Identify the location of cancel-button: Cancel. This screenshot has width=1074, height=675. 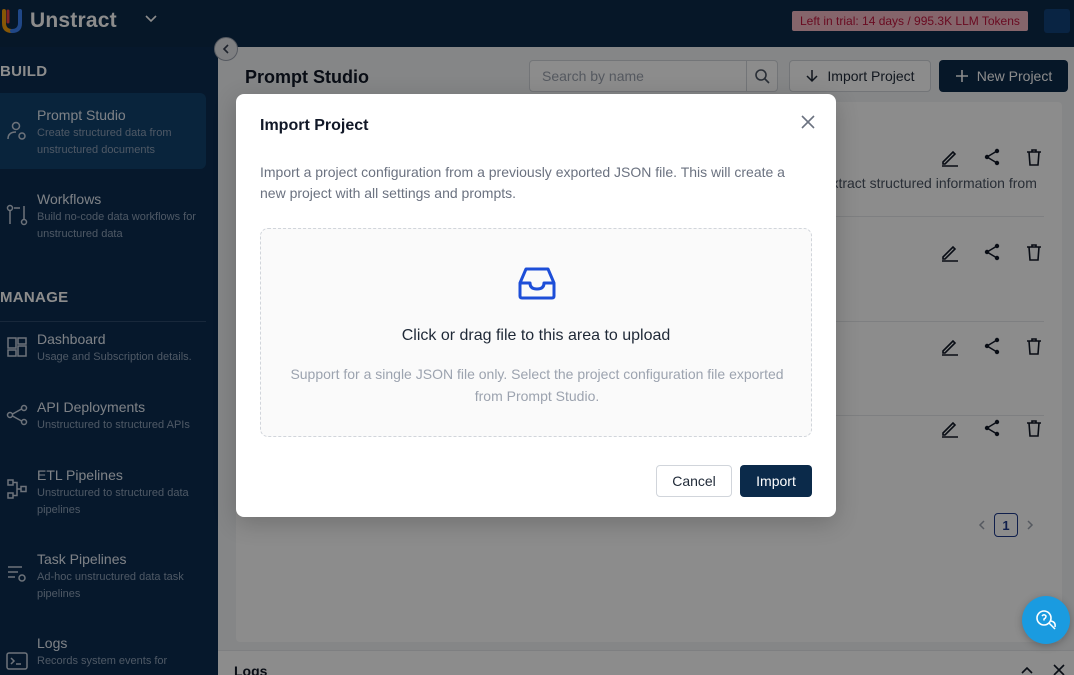
(694, 481).